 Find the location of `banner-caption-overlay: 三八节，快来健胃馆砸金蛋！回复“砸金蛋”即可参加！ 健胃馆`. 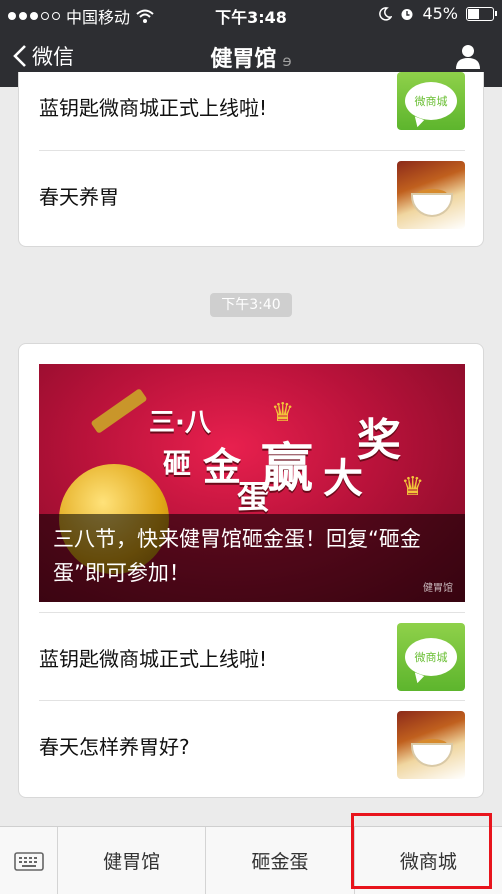

banner-caption-overlay: 三八节，快来健胃馆砸金蛋！回复“砸金蛋”即可参加！ 健胃馆 is located at coordinates (252, 558).